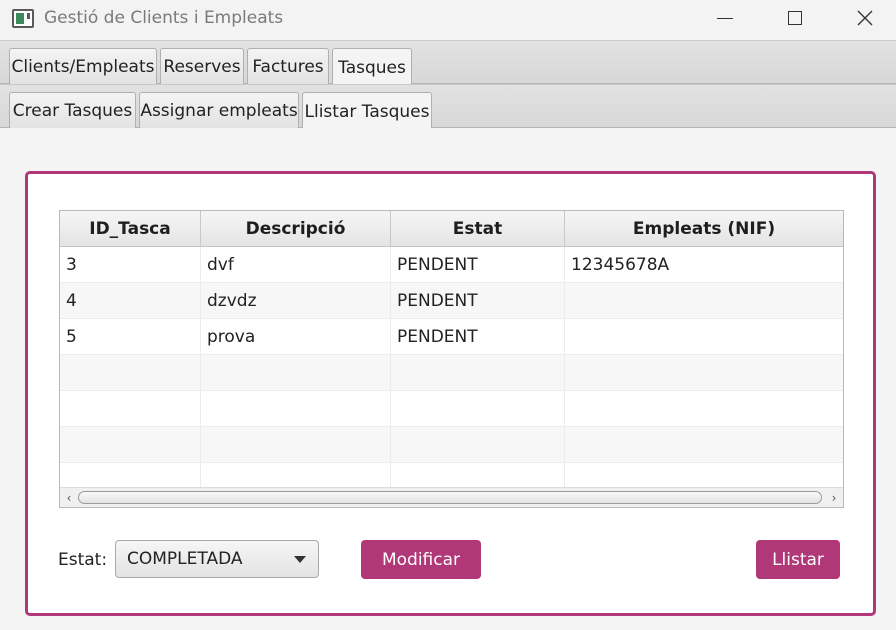  I want to click on estat-dropdown-value: COMPLETADA, so click(185, 559).